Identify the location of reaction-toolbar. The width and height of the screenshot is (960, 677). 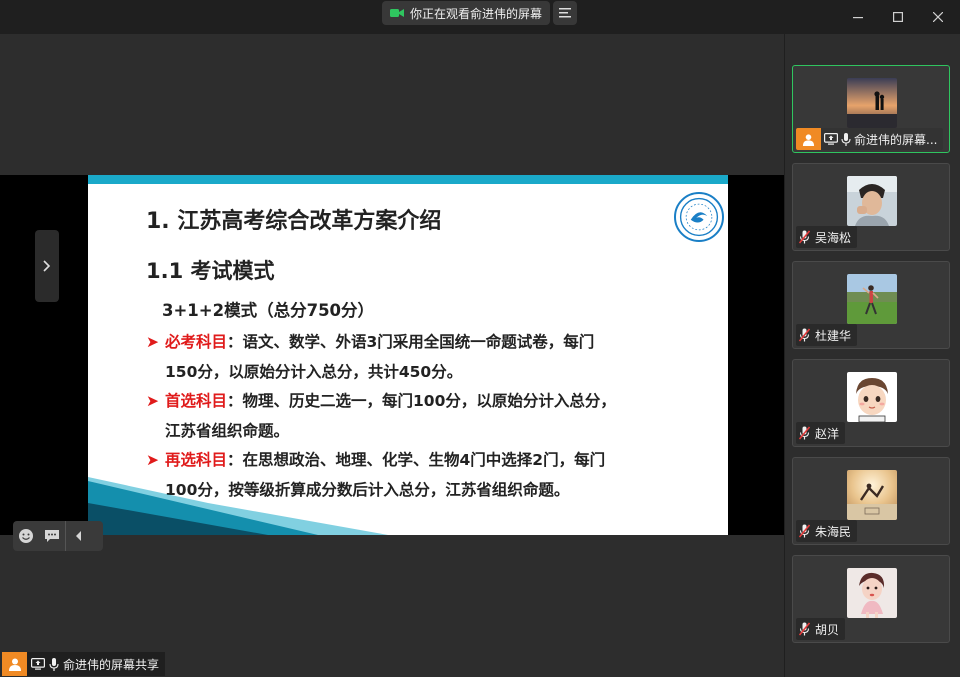
(58, 536).